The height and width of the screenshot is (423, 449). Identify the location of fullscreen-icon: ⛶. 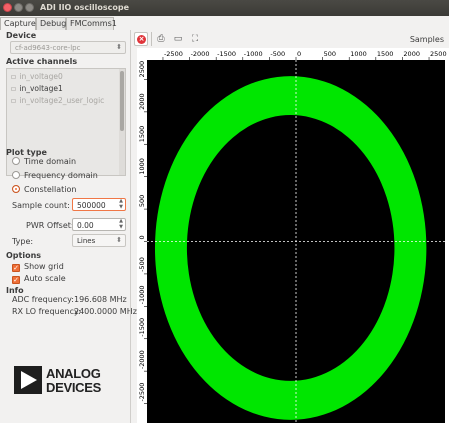
(195, 39).